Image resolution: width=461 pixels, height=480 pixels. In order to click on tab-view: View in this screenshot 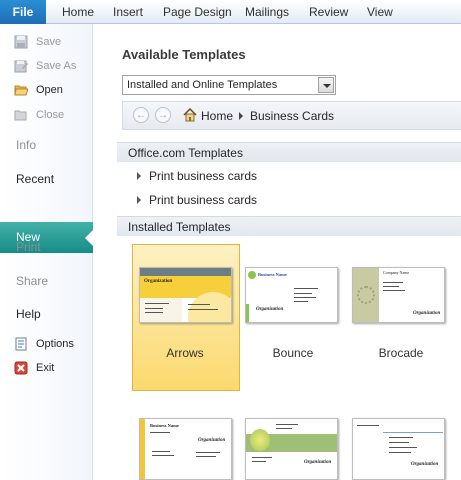, I will do `click(380, 12)`.